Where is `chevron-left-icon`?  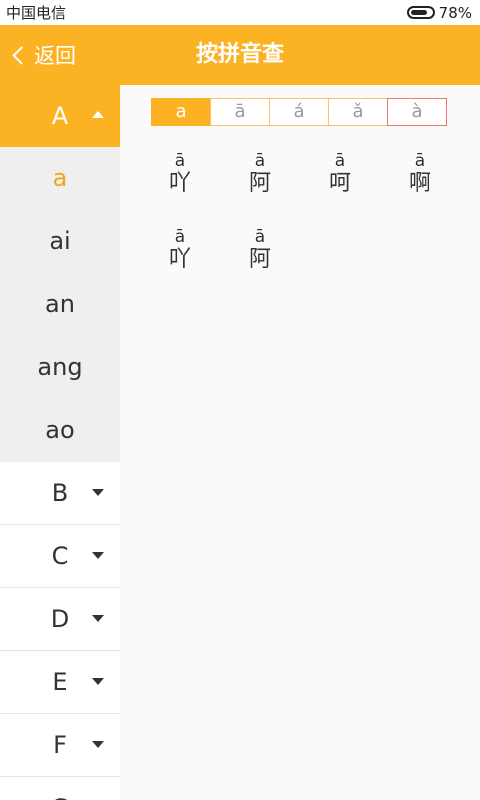 chevron-left-icon is located at coordinates (21, 55).